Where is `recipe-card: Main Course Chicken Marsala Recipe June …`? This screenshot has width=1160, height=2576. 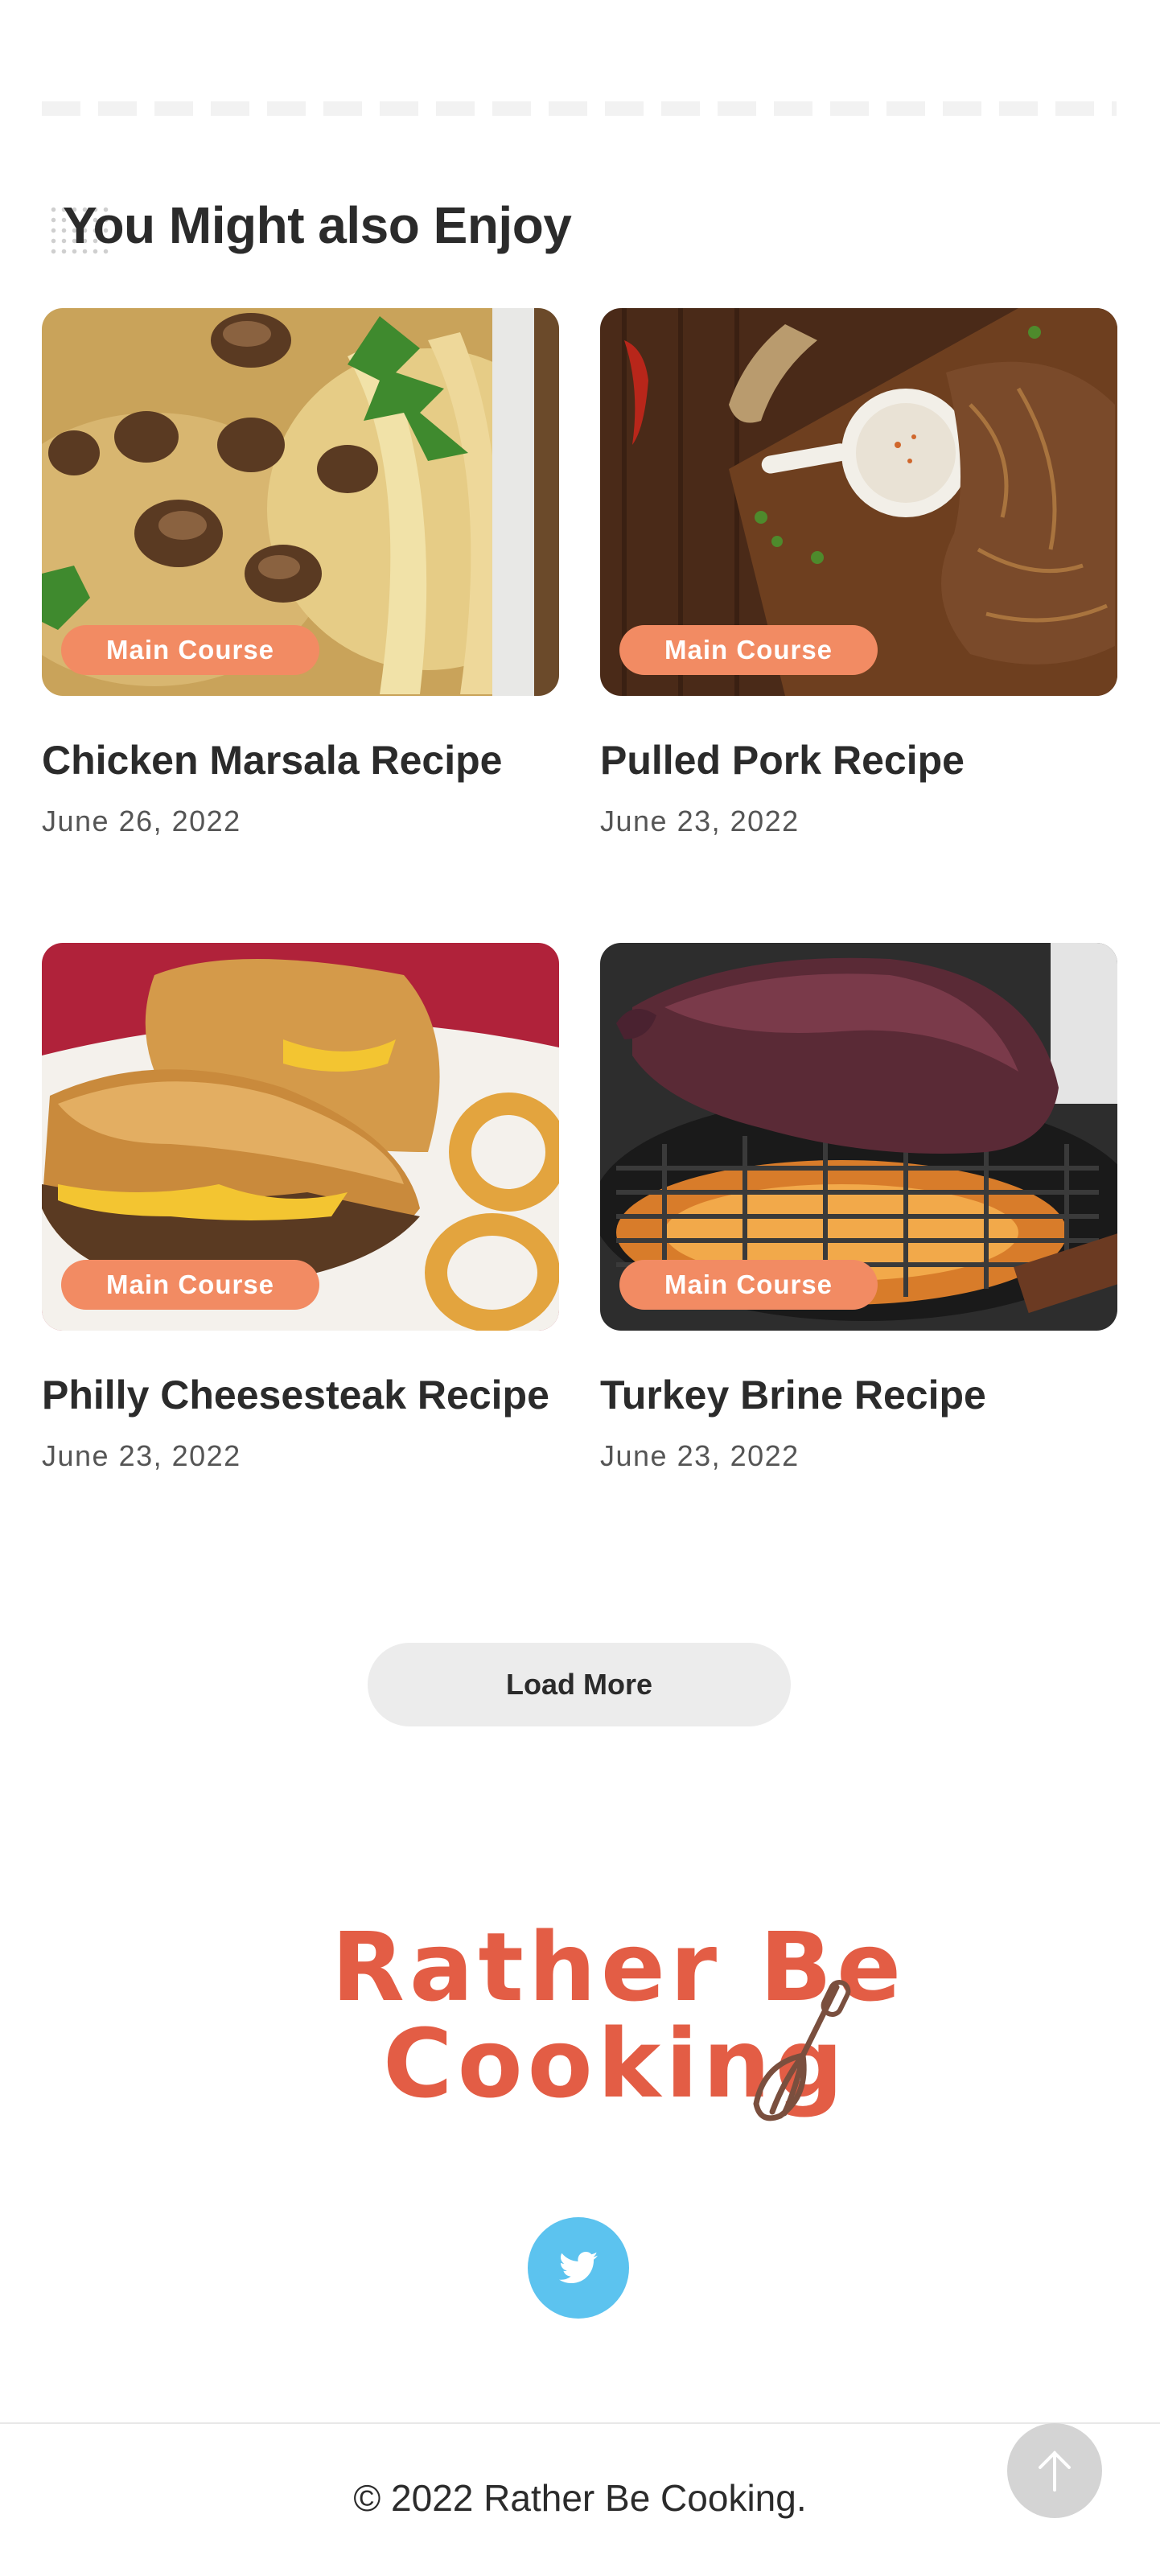 recipe-card: Main Course Chicken Marsala Recipe June … is located at coordinates (300, 573).